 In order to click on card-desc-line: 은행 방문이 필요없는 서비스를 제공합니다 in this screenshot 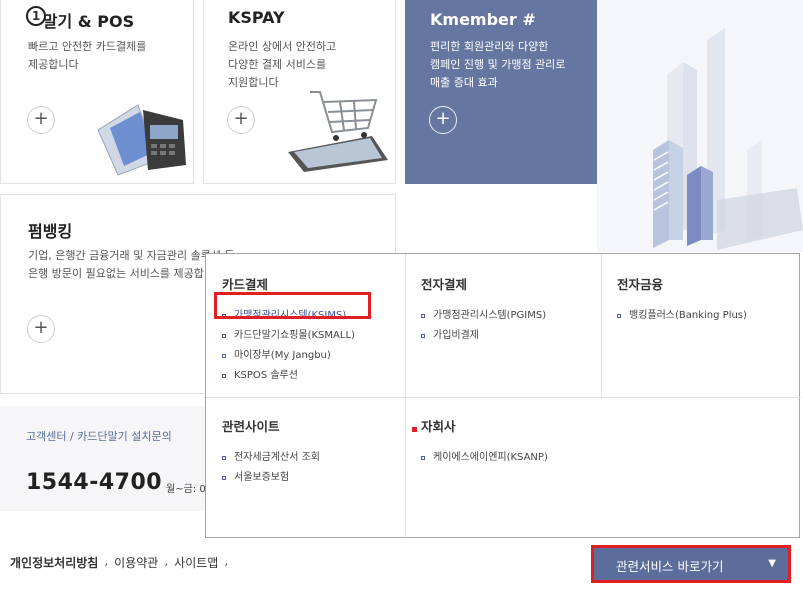, I will do `click(126, 273)`.